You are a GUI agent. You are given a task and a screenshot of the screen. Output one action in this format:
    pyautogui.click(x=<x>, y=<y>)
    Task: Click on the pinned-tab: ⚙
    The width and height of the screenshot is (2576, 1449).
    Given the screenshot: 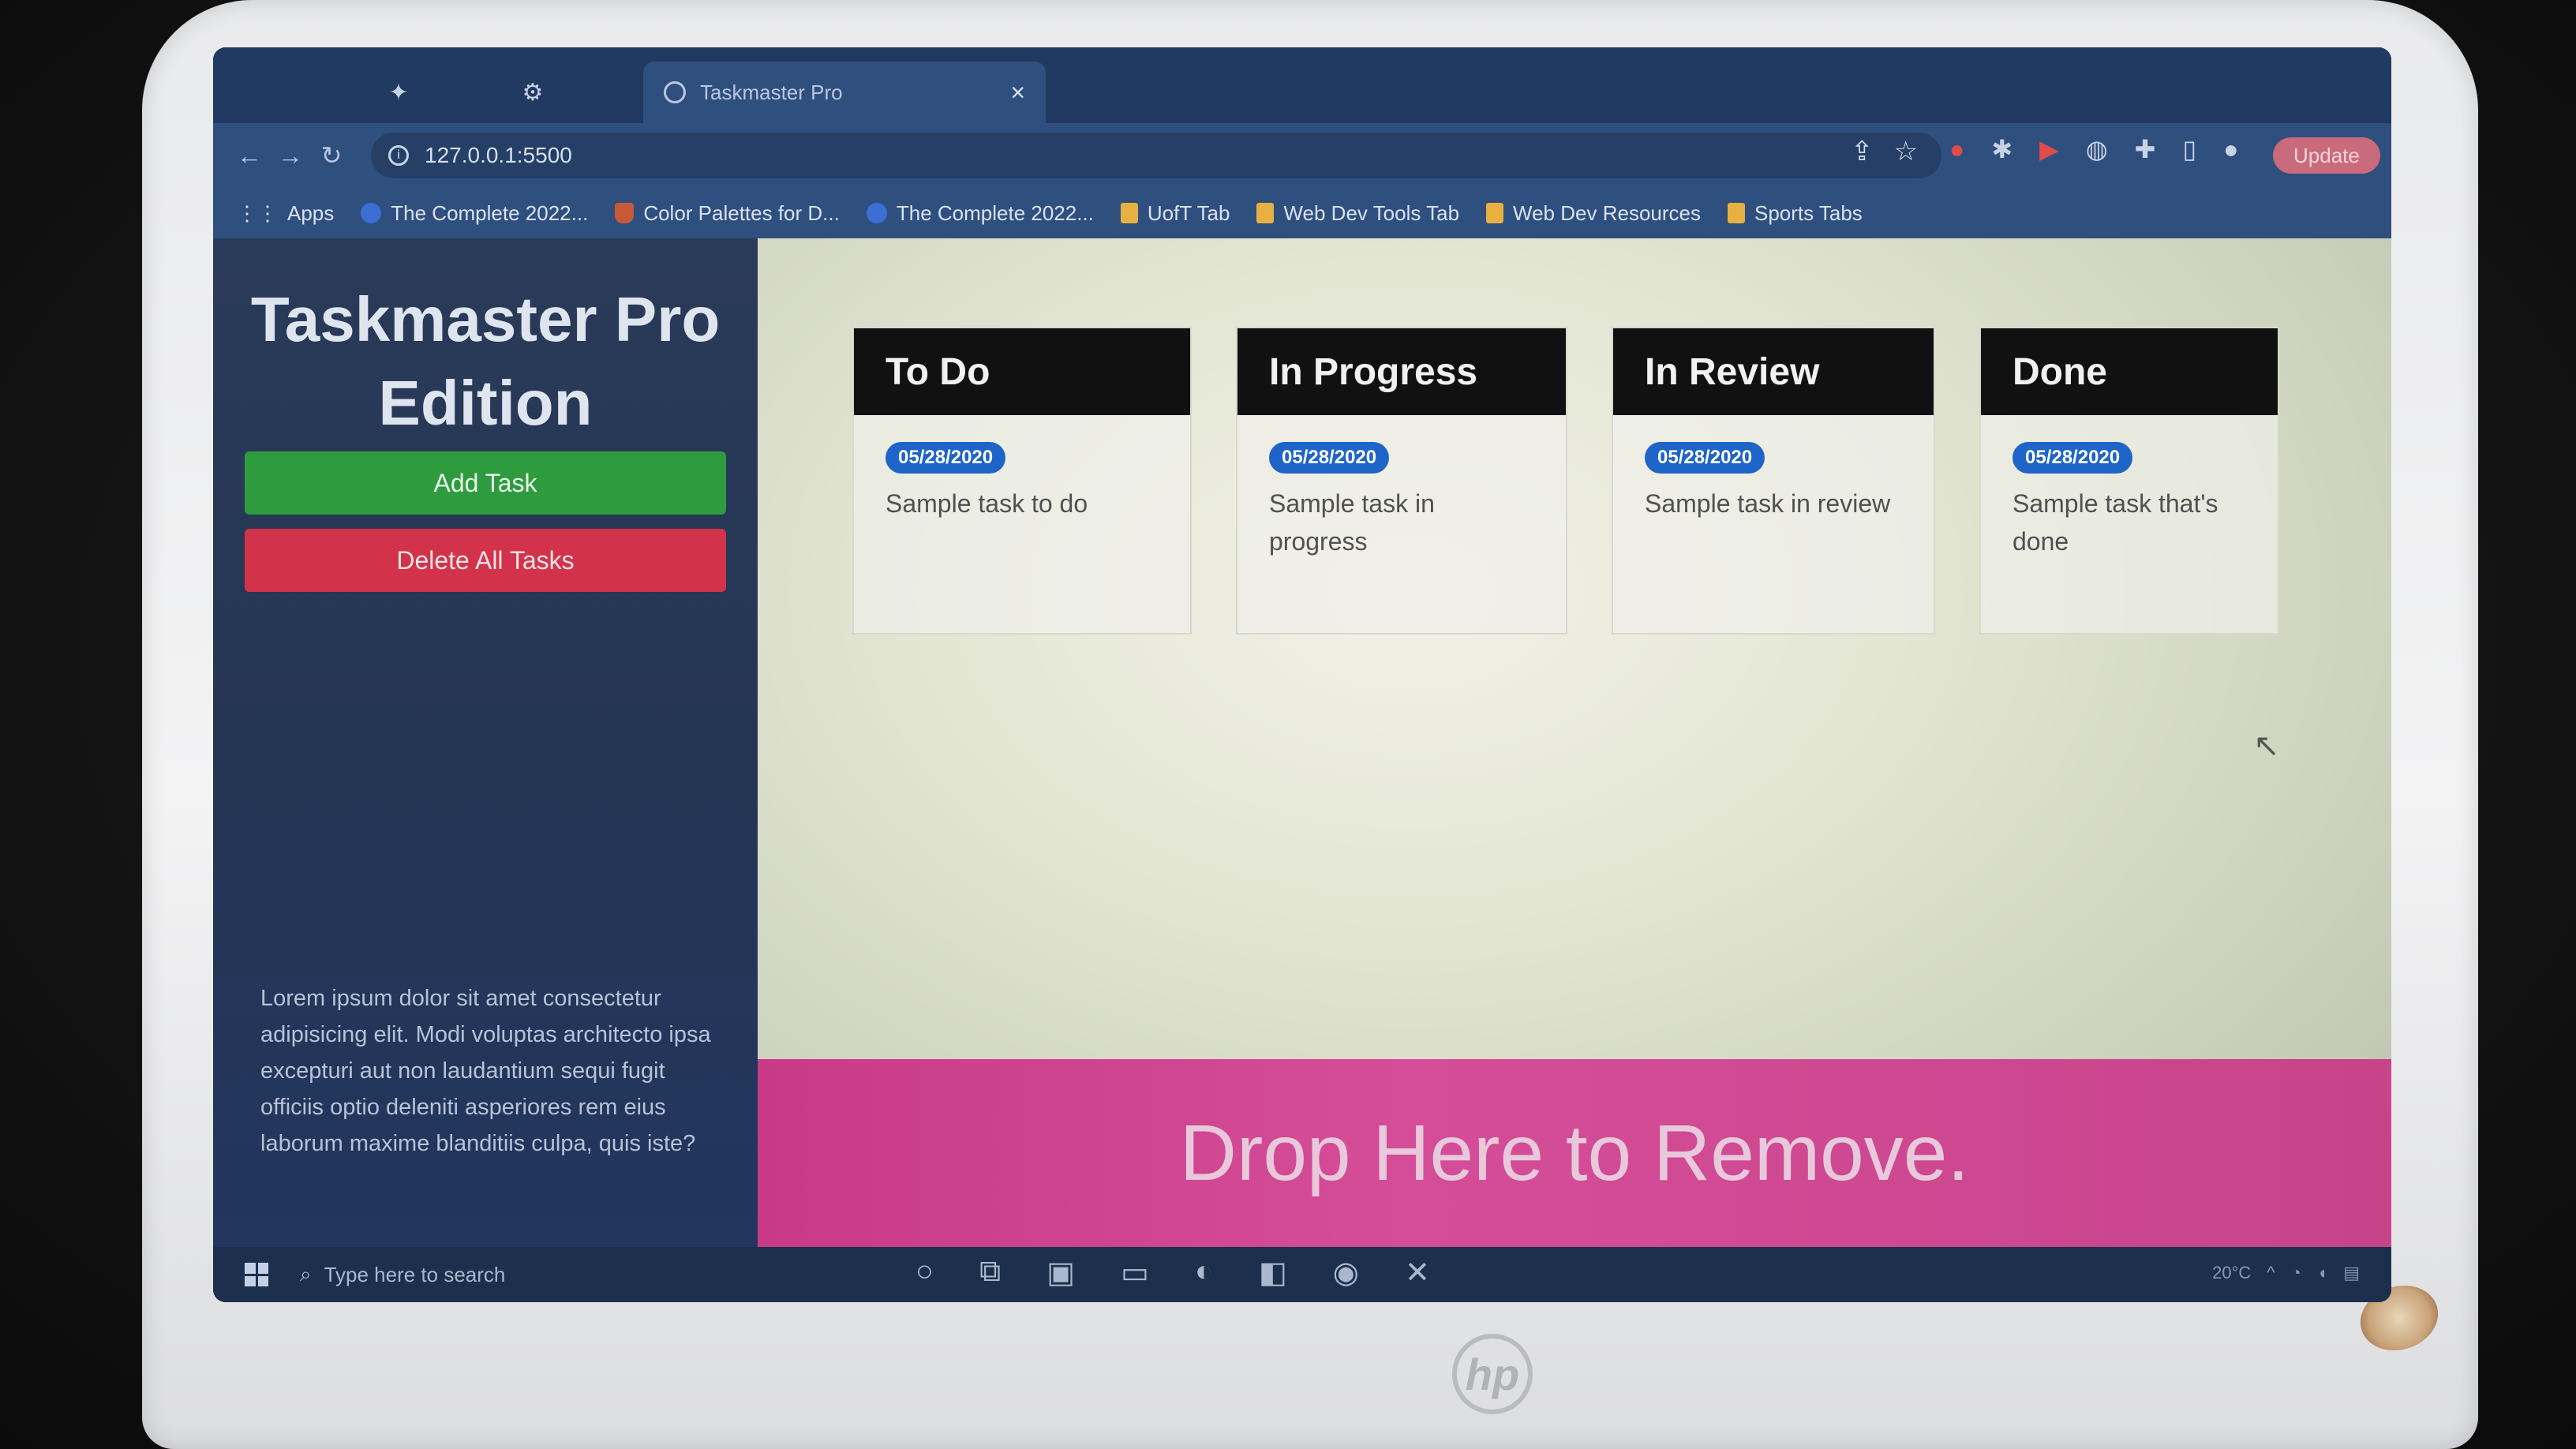 What is the action you would take?
    pyautogui.click(x=533, y=92)
    